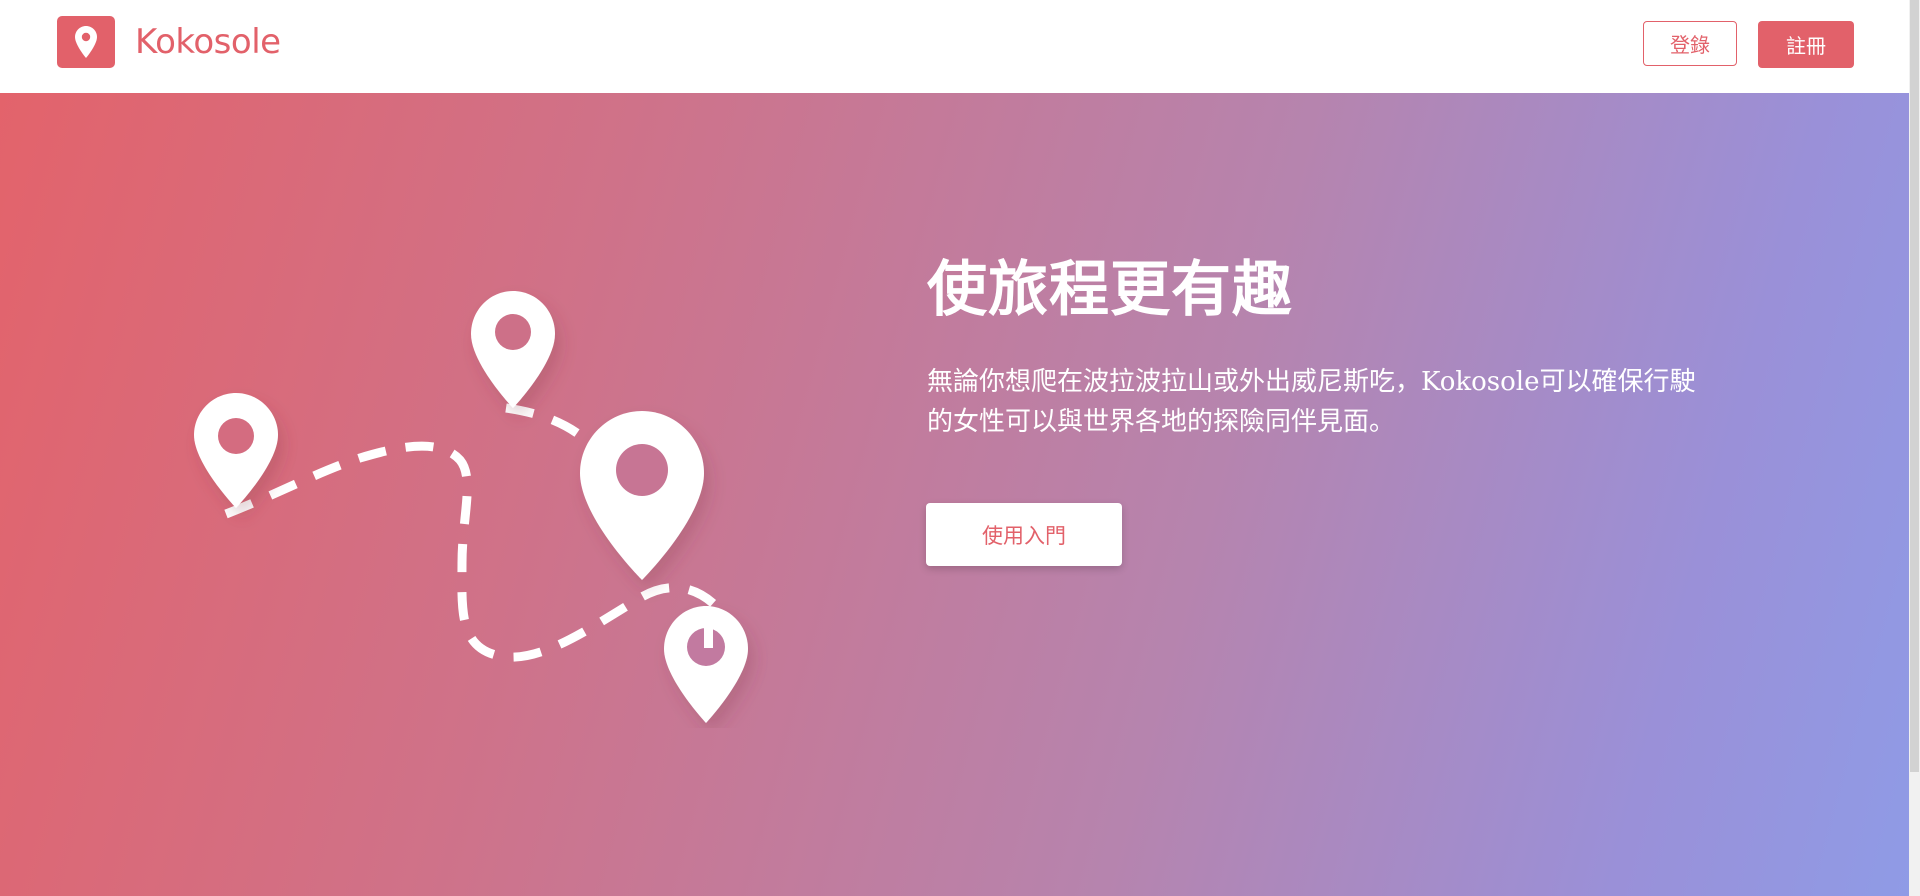  I want to click on brand-name: Kokosole, so click(208, 42).